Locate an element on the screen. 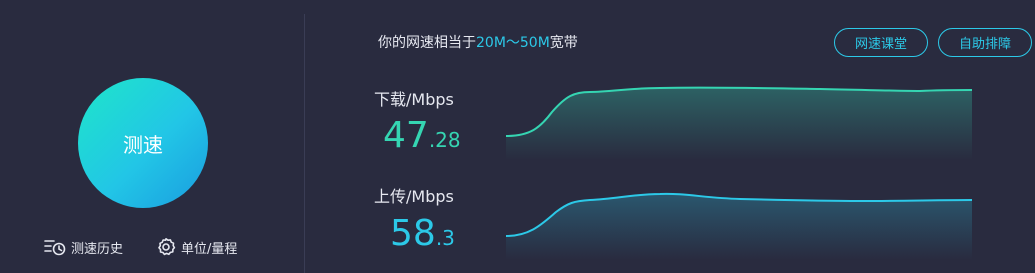  download-label: 下载/Mbps is located at coordinates (414, 99).